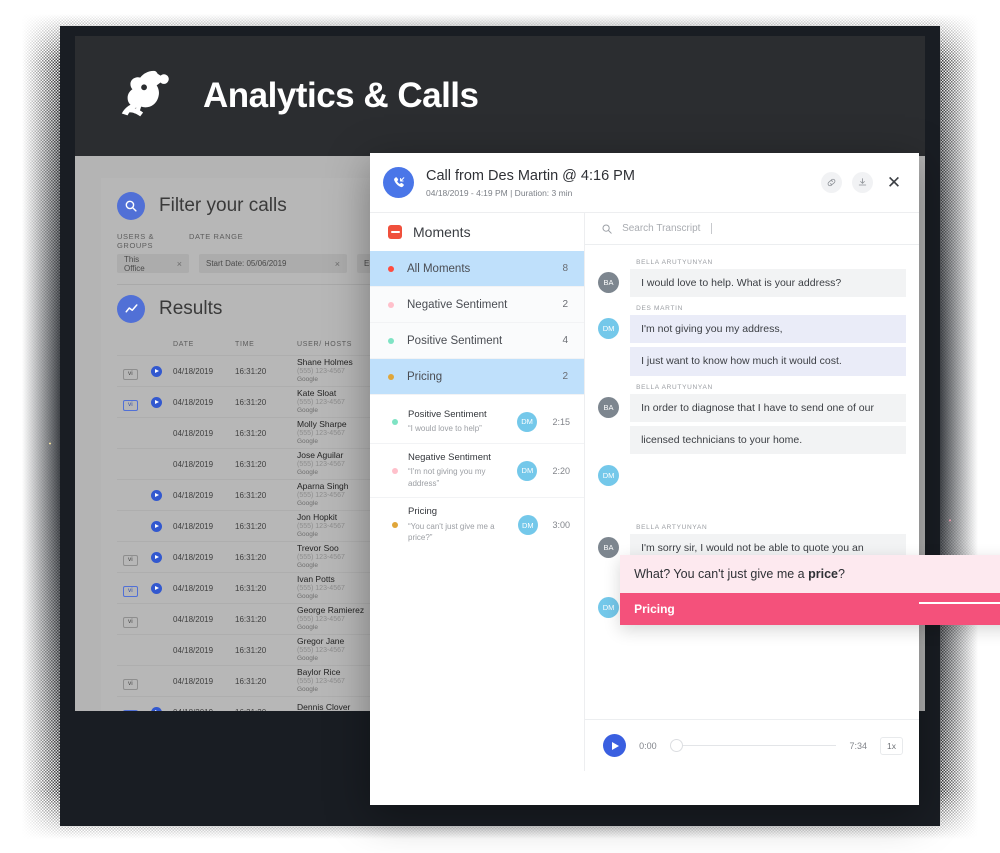  Describe the element at coordinates (752, 229) in the screenshot. I see `search-transcript-bar: Search Transcript` at that location.